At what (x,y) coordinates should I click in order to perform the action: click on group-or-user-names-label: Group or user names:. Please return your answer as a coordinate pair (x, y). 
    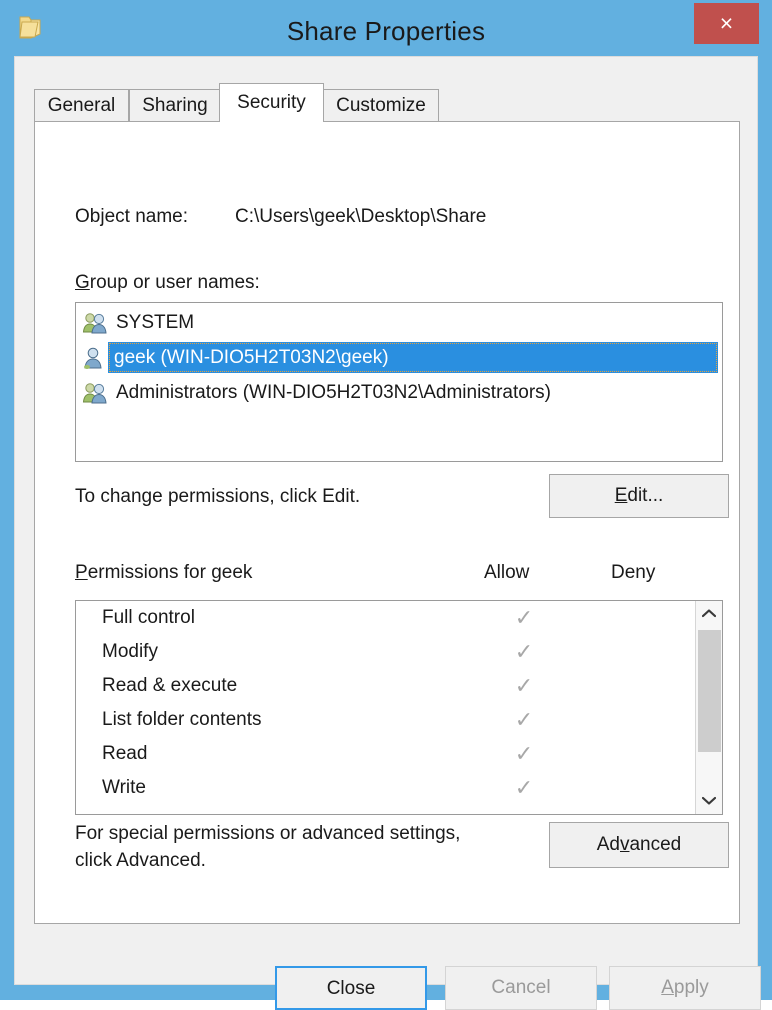
    Looking at the image, I should click on (167, 282).